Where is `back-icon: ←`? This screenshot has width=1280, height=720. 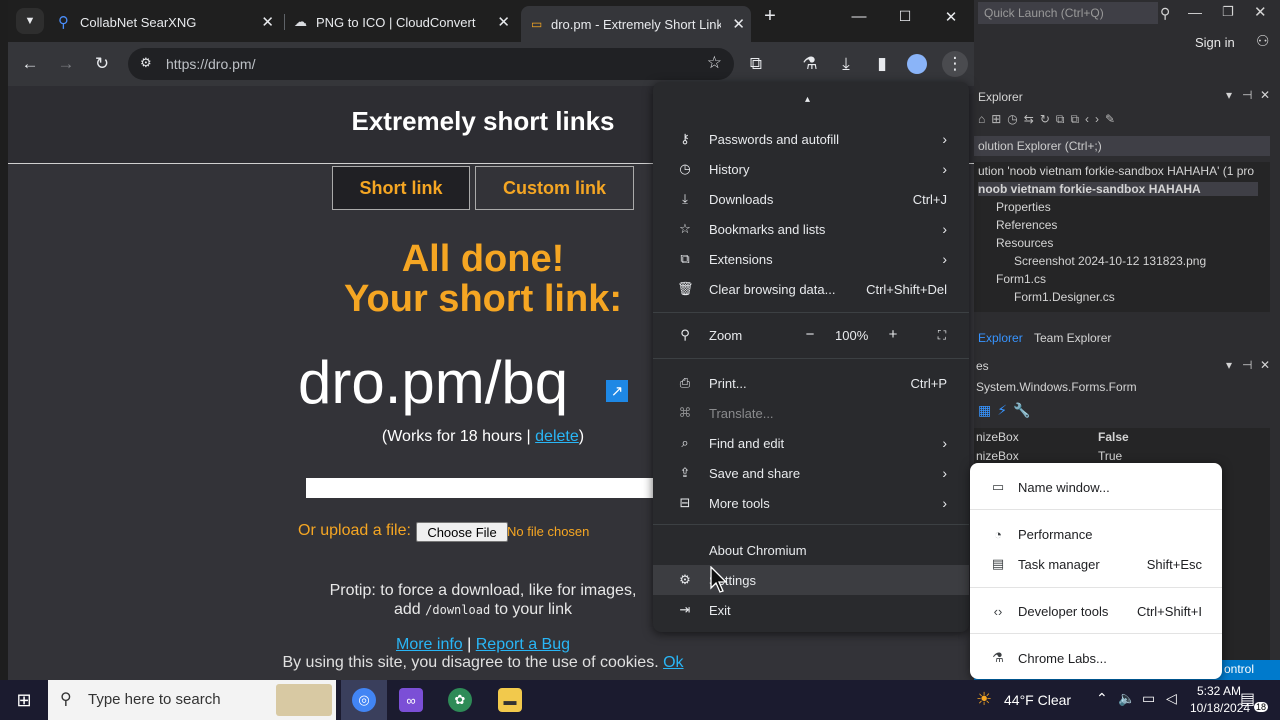 back-icon: ← is located at coordinates (30, 64).